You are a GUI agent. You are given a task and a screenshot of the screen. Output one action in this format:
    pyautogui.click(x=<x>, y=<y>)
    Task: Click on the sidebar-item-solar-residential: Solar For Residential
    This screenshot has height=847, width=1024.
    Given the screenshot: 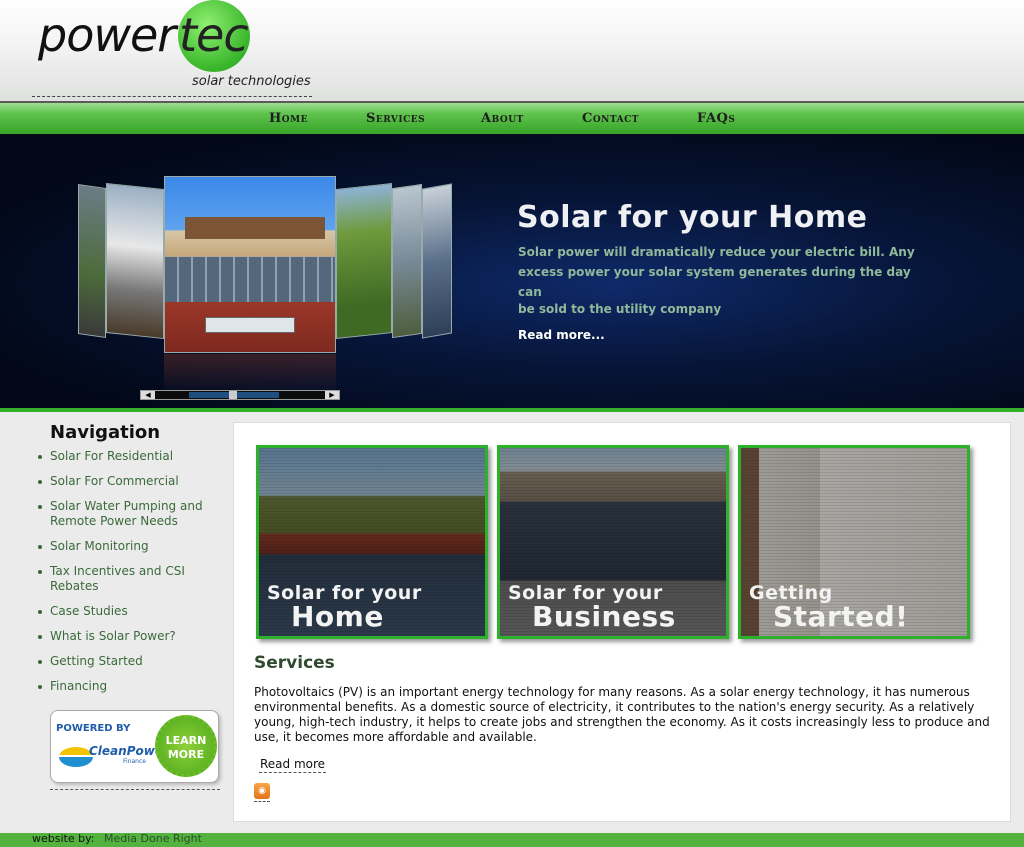 What is the action you would take?
    pyautogui.click(x=131, y=456)
    